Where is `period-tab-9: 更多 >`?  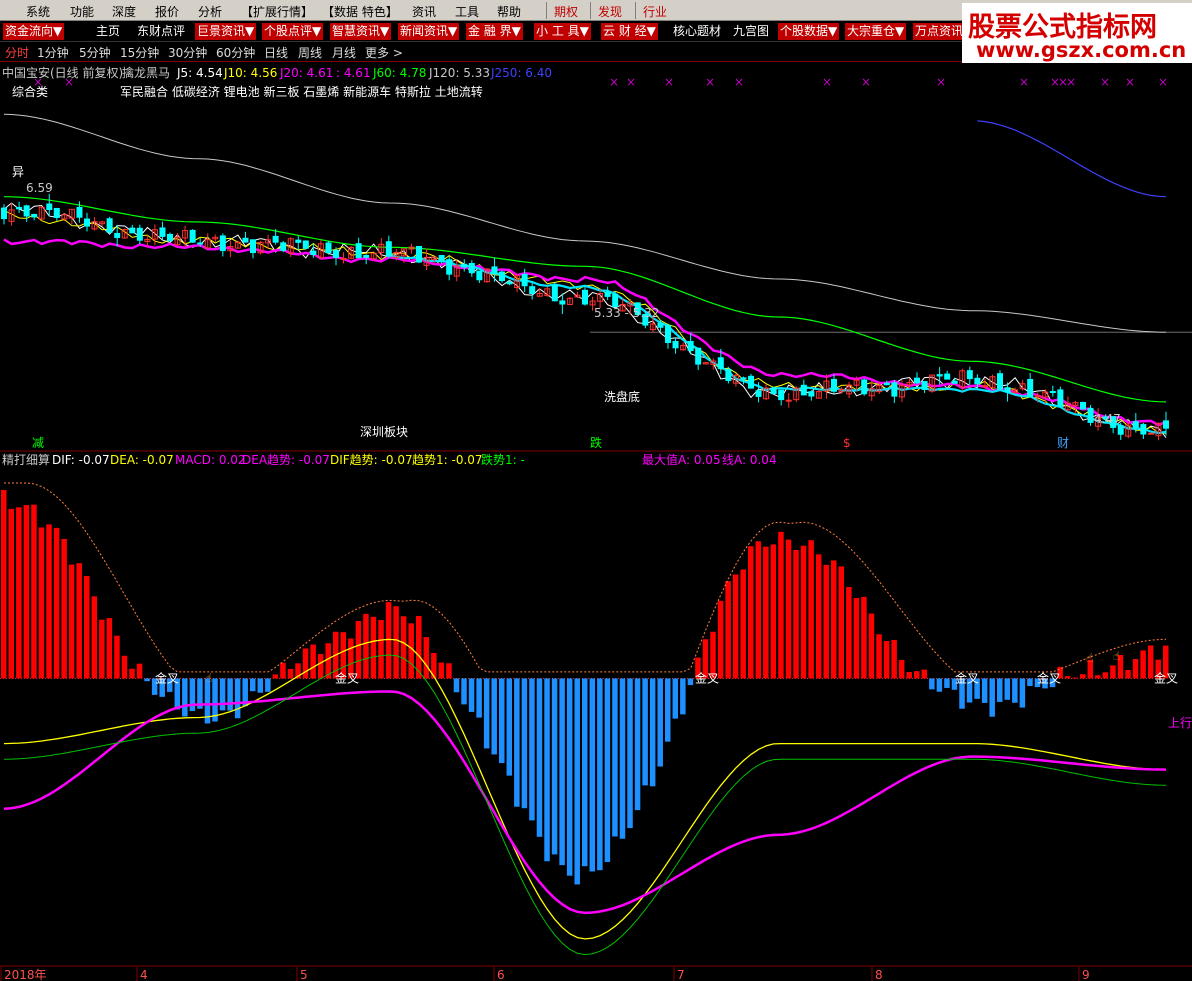
period-tab-9: 更多 > is located at coordinates (384, 52).